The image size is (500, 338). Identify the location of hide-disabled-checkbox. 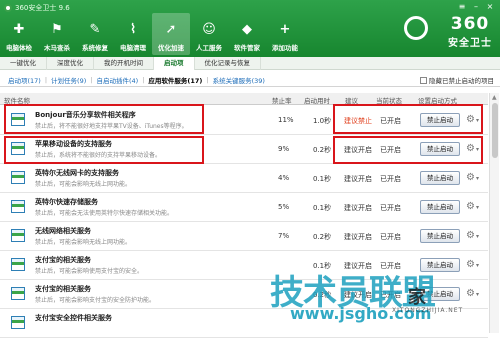
(423, 80).